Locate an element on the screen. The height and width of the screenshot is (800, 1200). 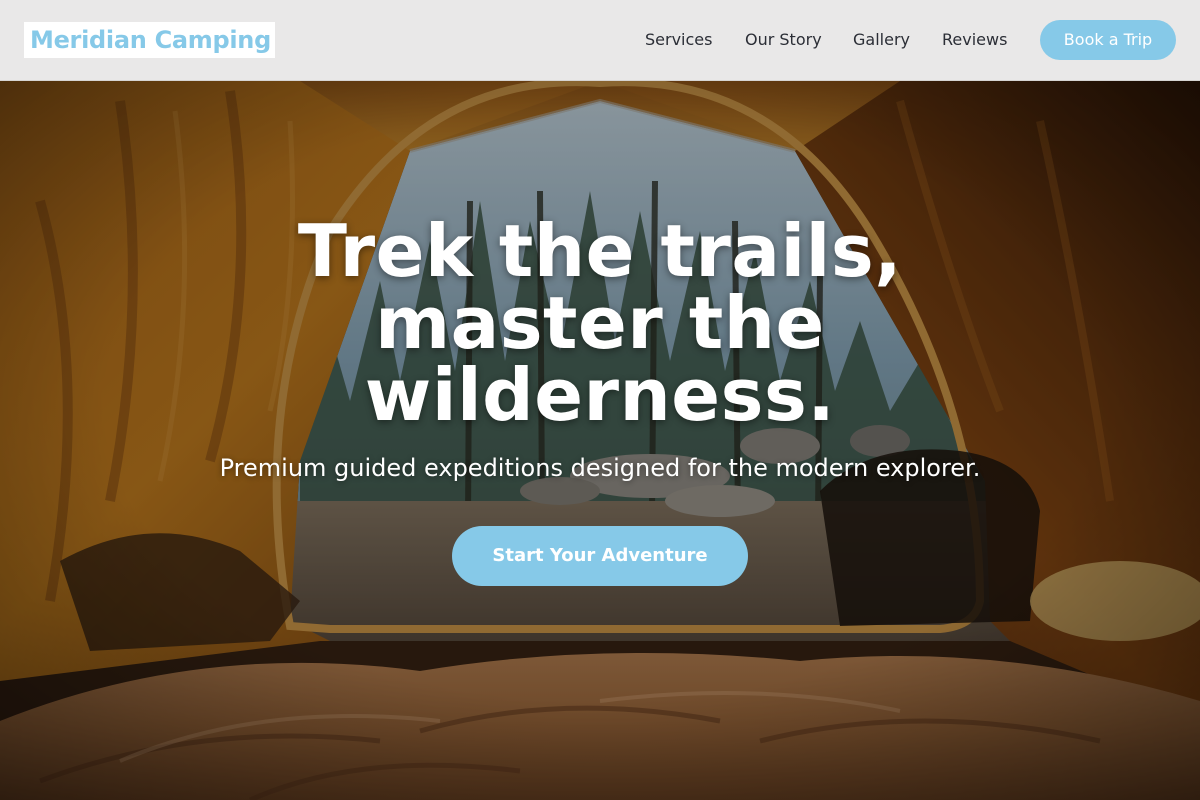
hero-headline: Trek the trails, master the wilderness. is located at coordinates (600, 323).